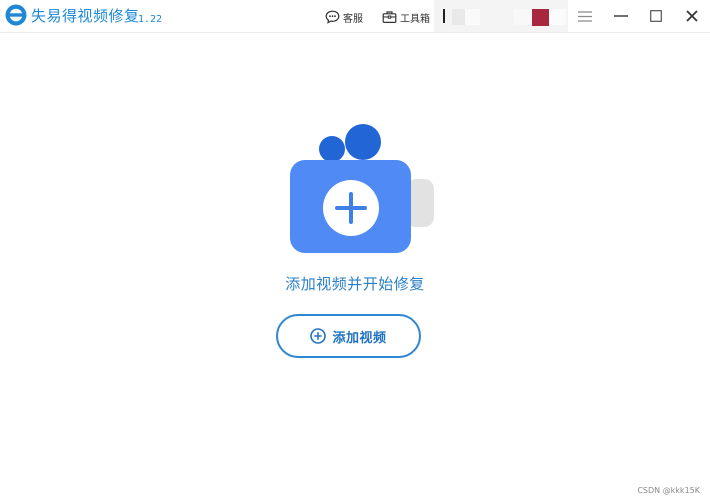  I want to click on toolbox-label: 工具箱, so click(415, 19).